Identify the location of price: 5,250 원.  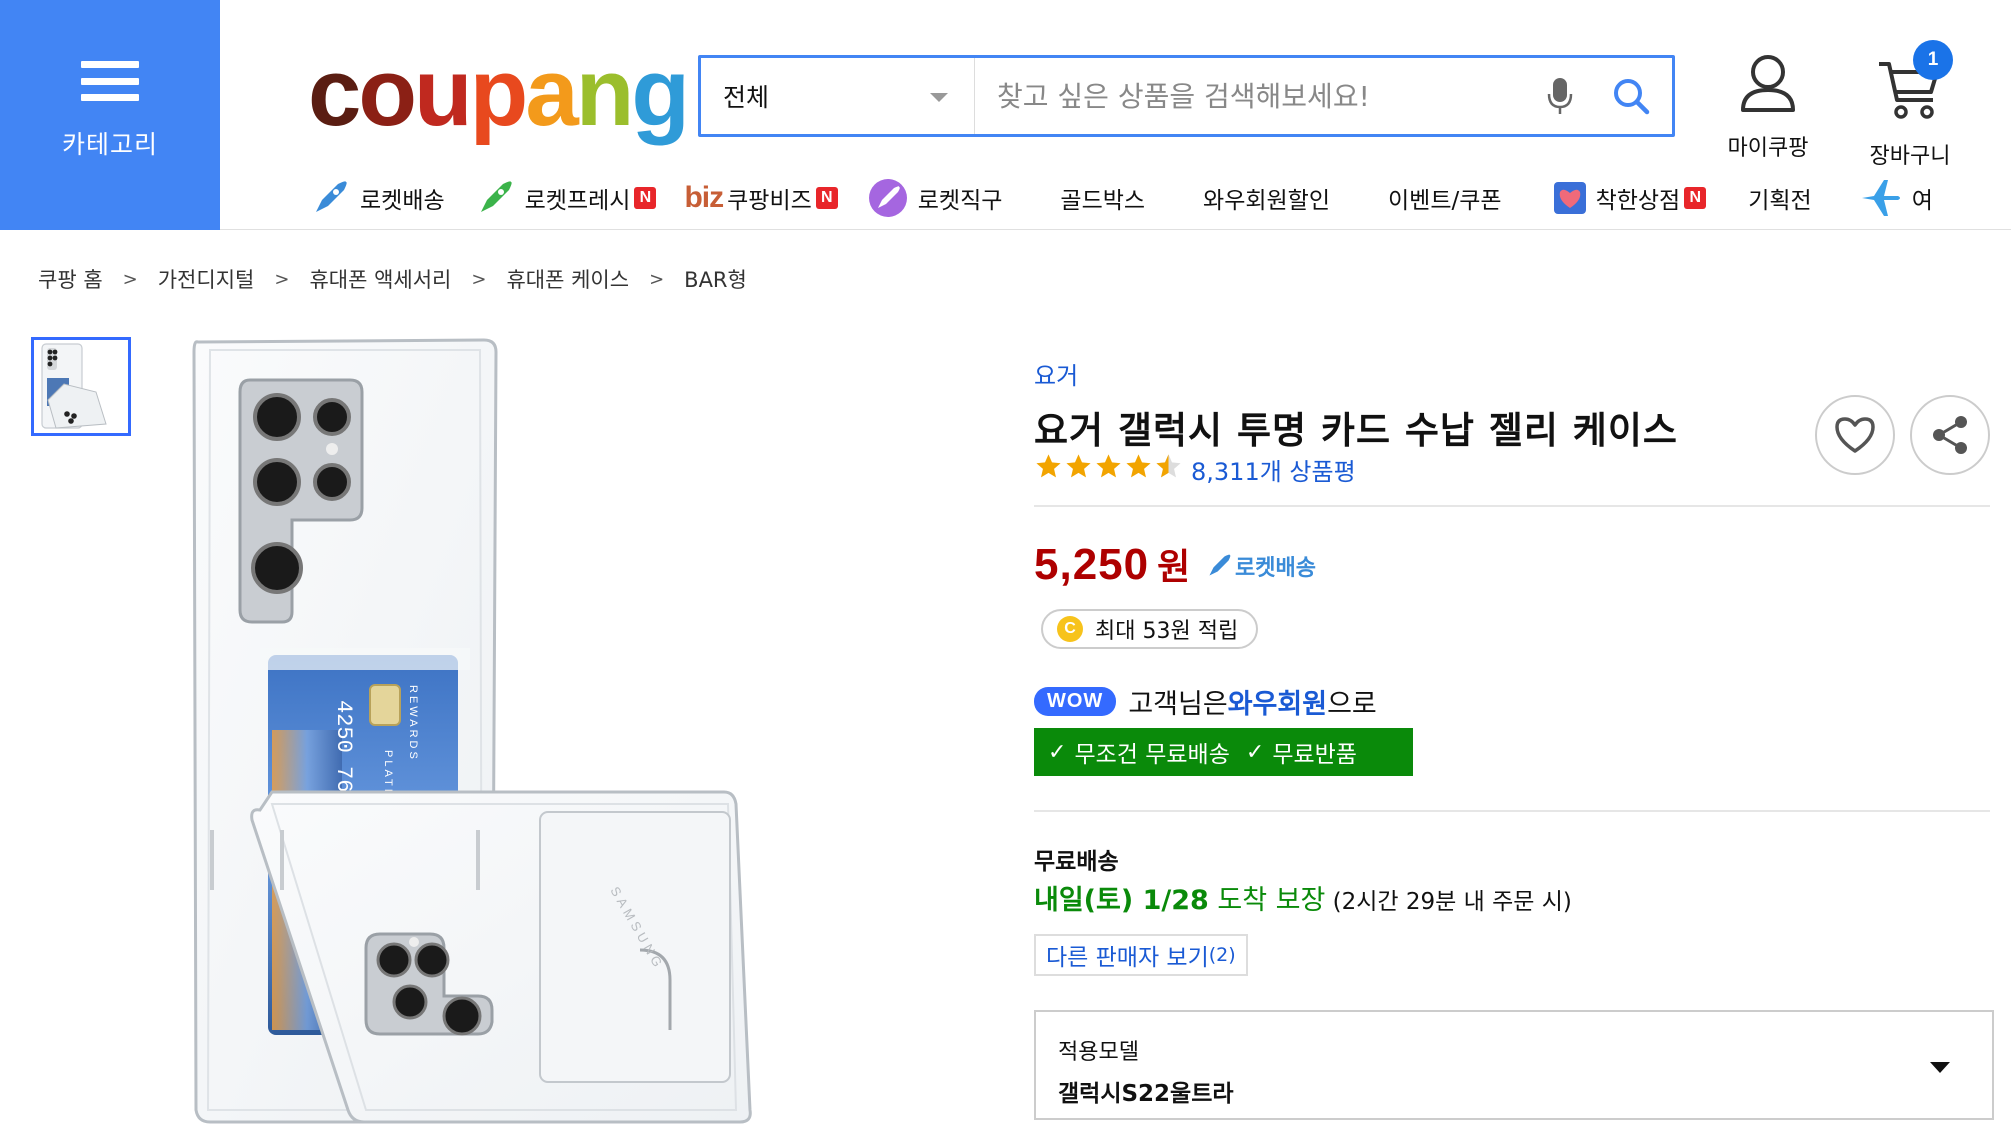
(1112, 564).